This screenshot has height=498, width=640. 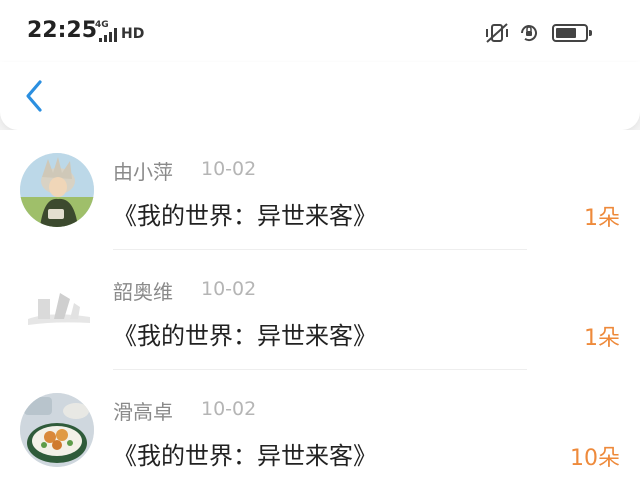 I want to click on chevron-left-icon, so click(x=34, y=96).